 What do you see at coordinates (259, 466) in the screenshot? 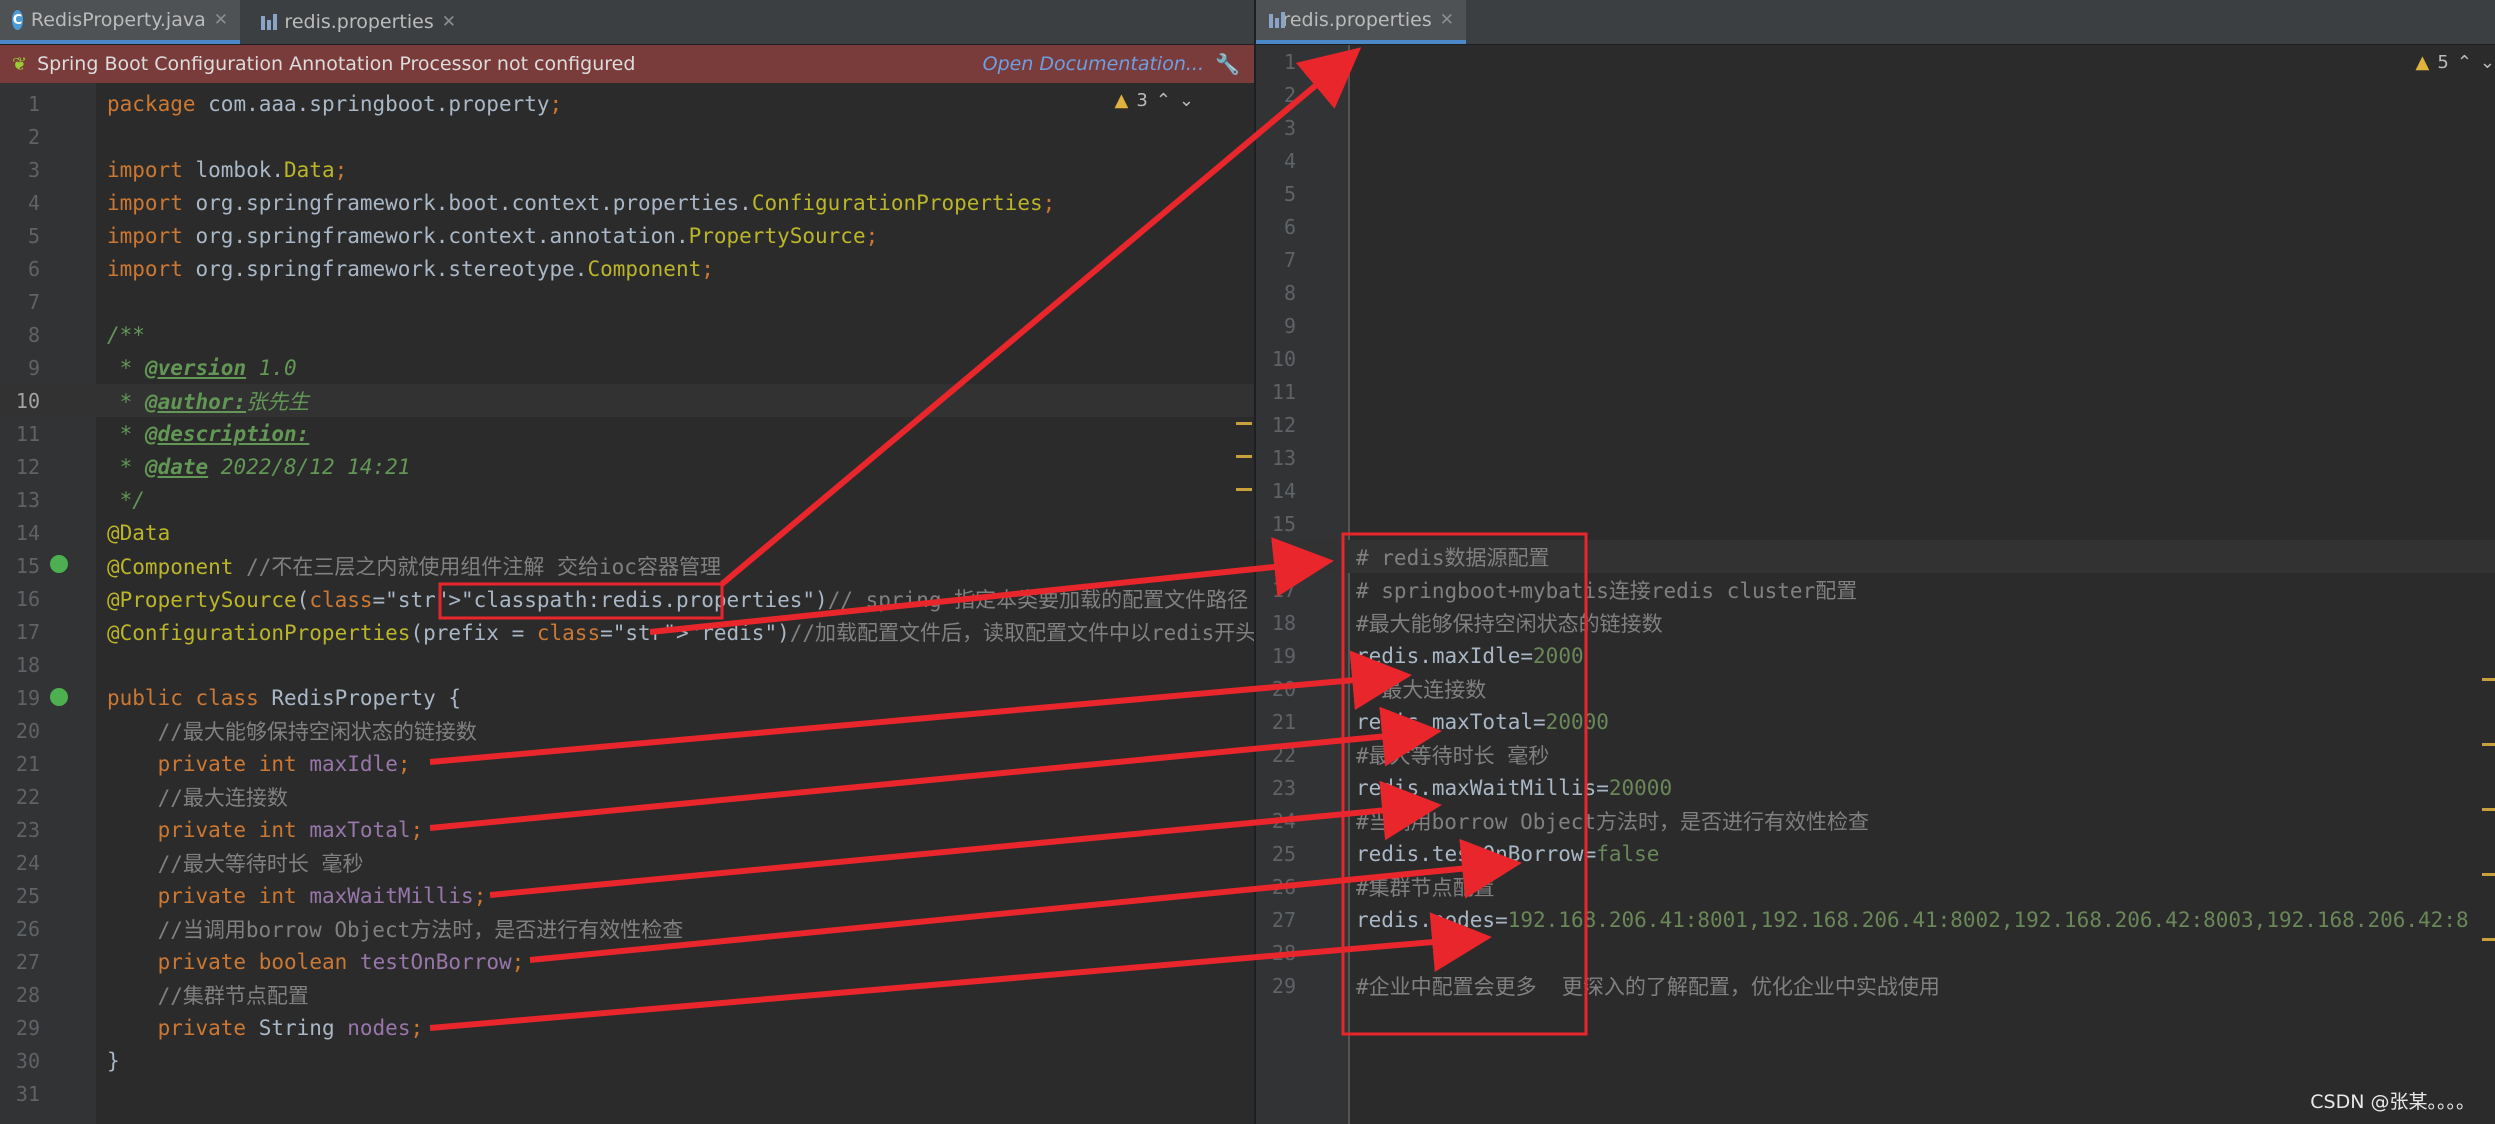
I see `code-text: * @date 2022/8/12 14:21` at bounding box center [259, 466].